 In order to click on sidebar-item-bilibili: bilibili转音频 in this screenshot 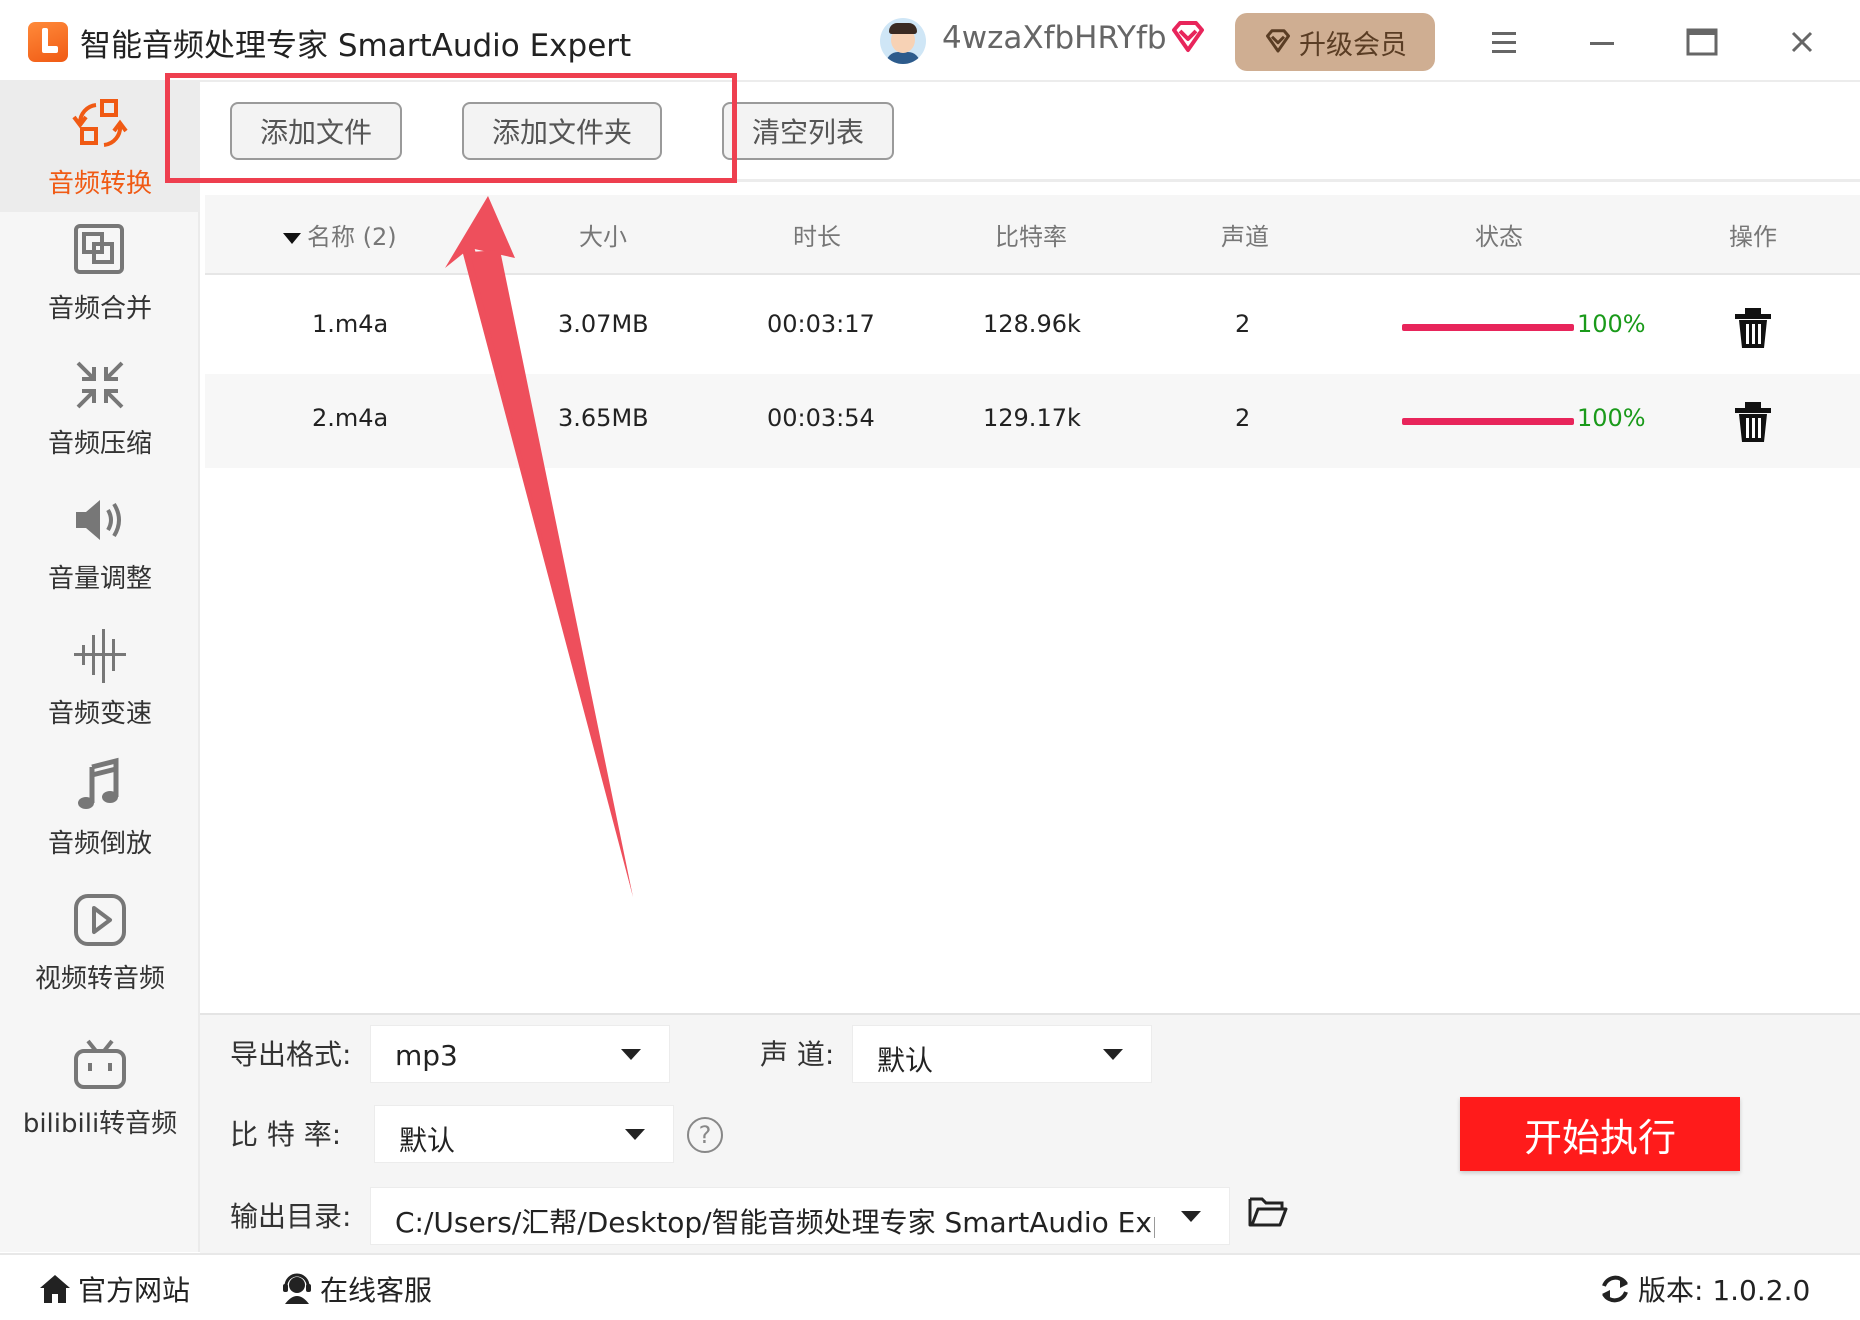, I will do `click(100, 1087)`.